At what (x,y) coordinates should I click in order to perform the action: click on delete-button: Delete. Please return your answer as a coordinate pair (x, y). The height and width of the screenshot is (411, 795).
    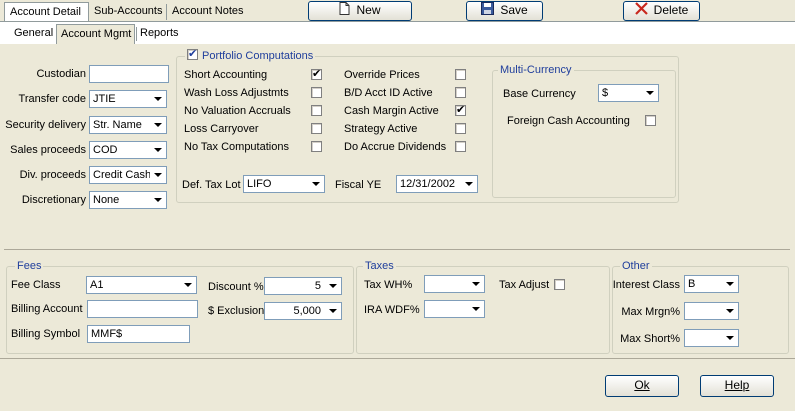
    Looking at the image, I should click on (661, 11).